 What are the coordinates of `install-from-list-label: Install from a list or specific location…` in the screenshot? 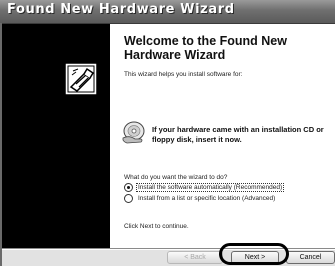 It's located at (206, 198).